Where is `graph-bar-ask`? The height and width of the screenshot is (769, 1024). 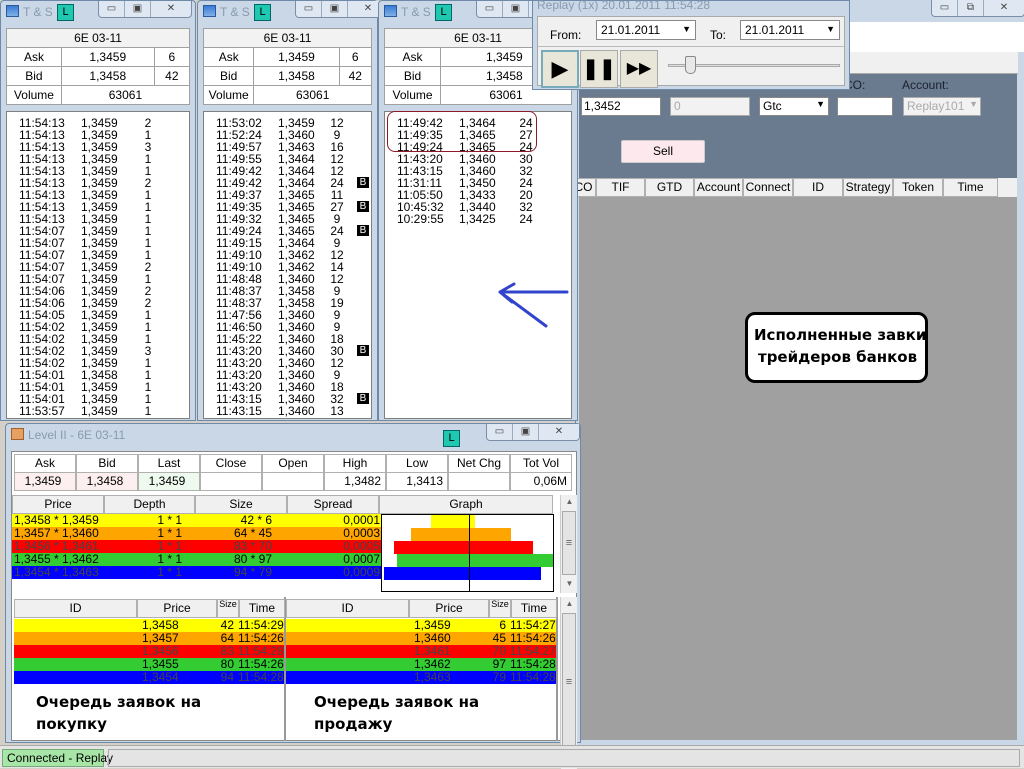
graph-bar-ask is located at coordinates (511, 560).